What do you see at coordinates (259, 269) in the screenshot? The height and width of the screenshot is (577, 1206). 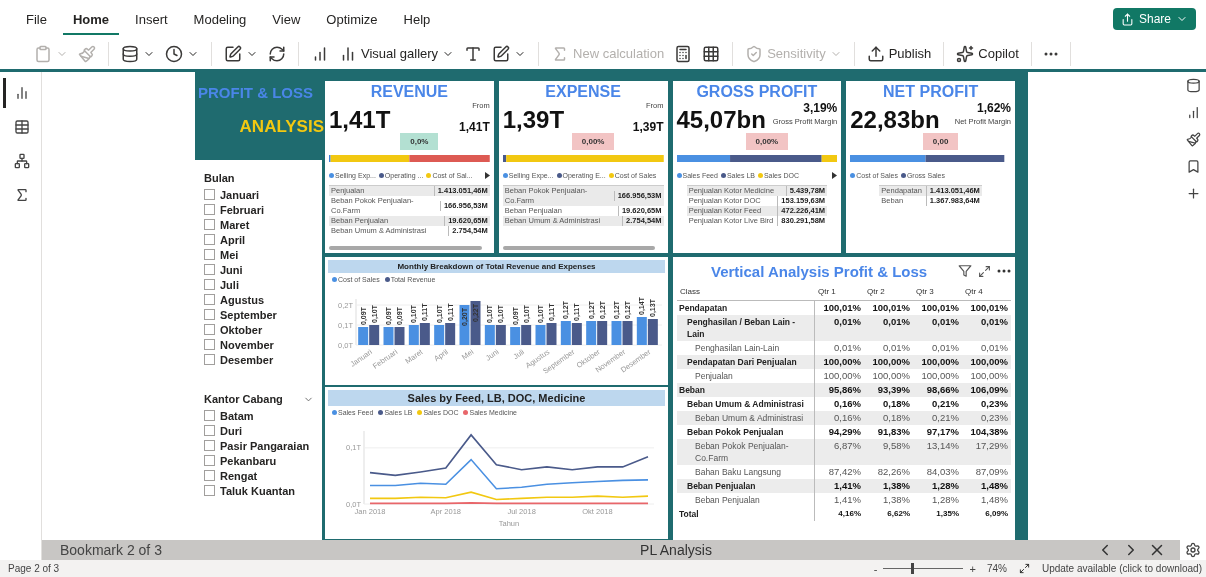 I see `slicer-option: Juni` at bounding box center [259, 269].